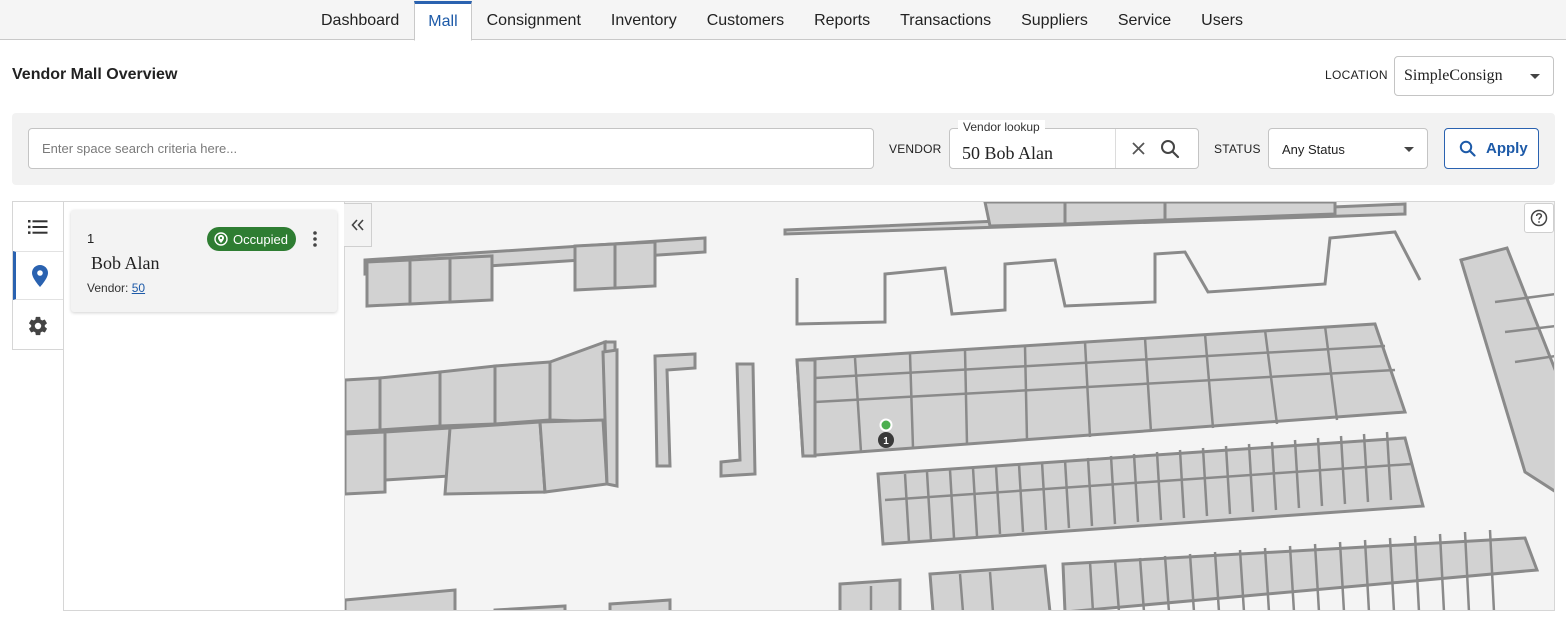 The width and height of the screenshot is (1566, 622). Describe the element at coordinates (842, 21) in the screenshot. I see `tab-reports: Reports` at that location.